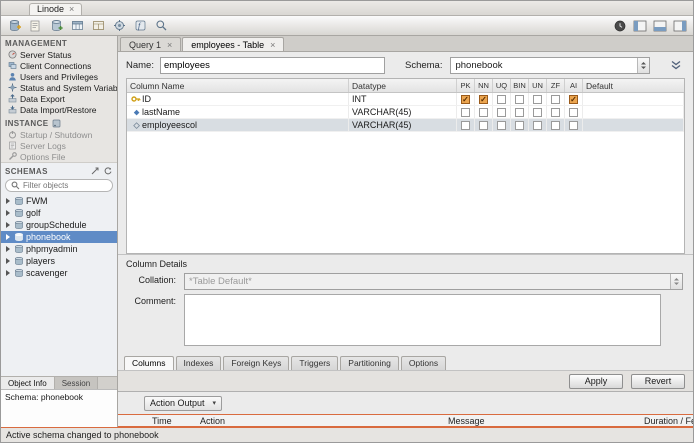 The height and width of the screenshot is (443, 694). What do you see at coordinates (59, 98) in the screenshot?
I see `sidebar-item-data-export: Data Export` at bounding box center [59, 98].